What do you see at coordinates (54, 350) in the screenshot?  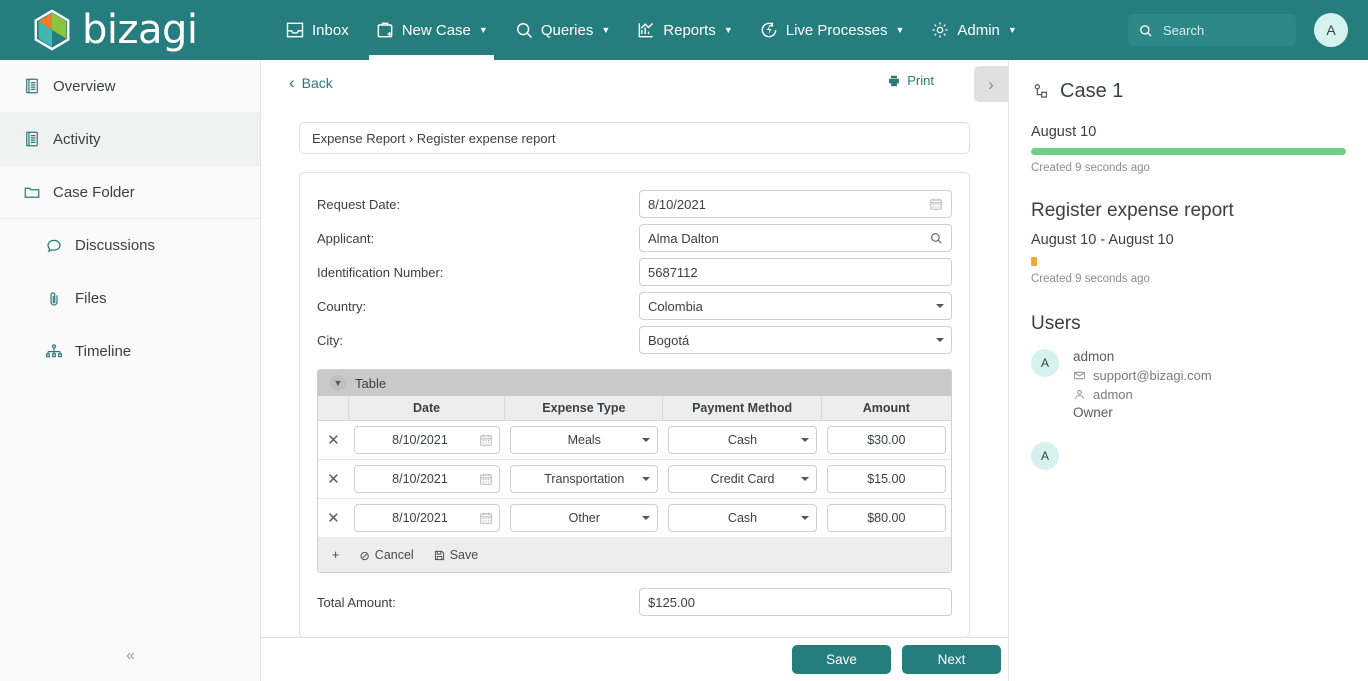 I see `timeline-icon` at bounding box center [54, 350].